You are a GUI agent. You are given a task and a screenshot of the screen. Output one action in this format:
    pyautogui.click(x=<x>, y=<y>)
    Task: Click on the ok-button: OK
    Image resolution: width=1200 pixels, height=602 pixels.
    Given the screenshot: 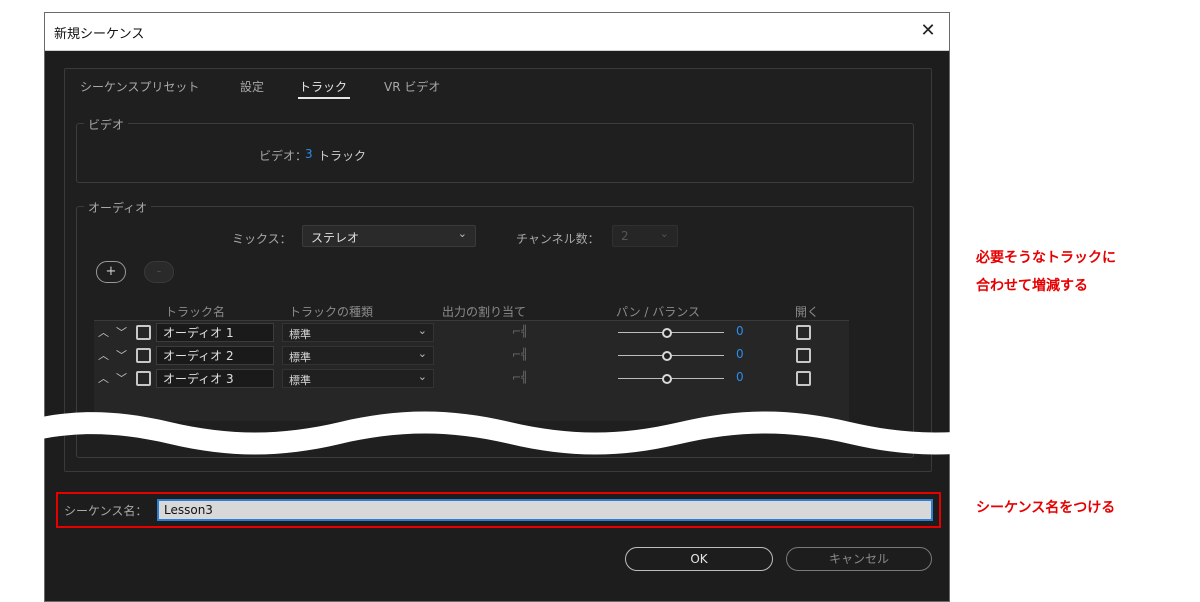 What is the action you would take?
    pyautogui.click(x=699, y=559)
    